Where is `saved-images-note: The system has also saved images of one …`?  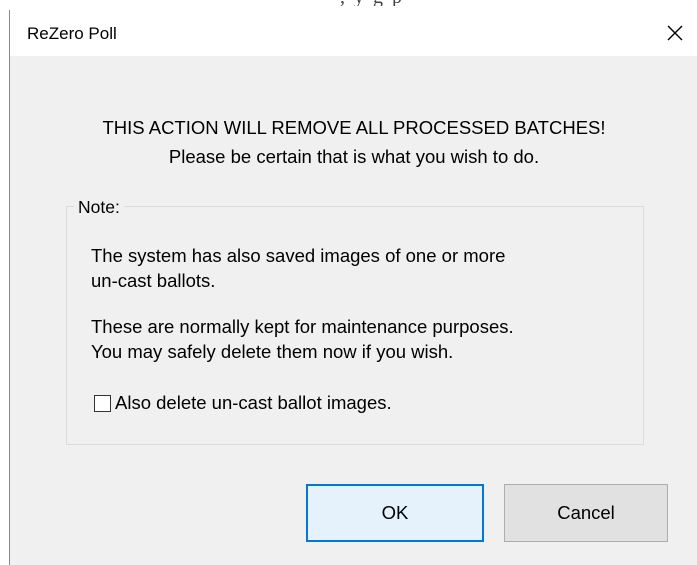 saved-images-note: The system has also saved images of one … is located at coordinates (361, 268).